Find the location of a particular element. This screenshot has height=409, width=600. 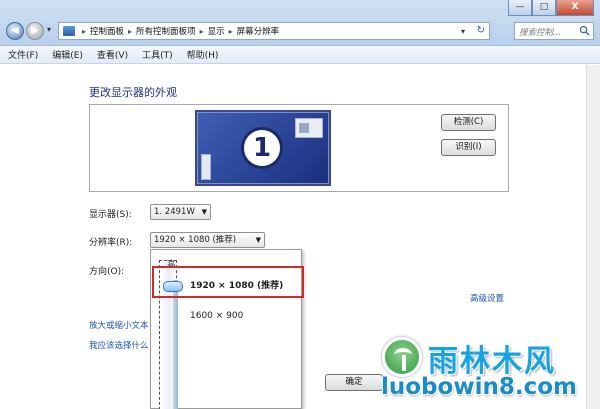

display-select: 1. 2491W ▼ is located at coordinates (180, 212).